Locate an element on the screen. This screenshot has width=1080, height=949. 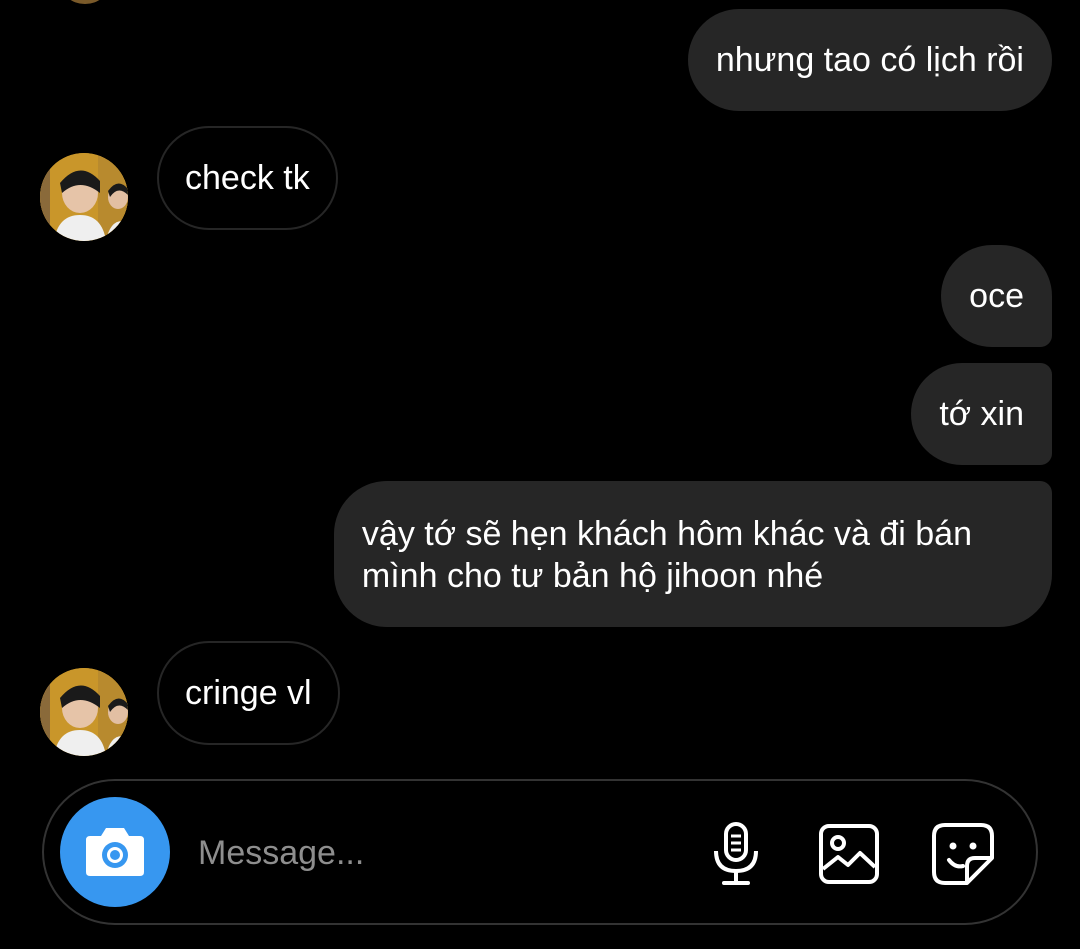
avatar-partial is located at coordinates (85, 2).